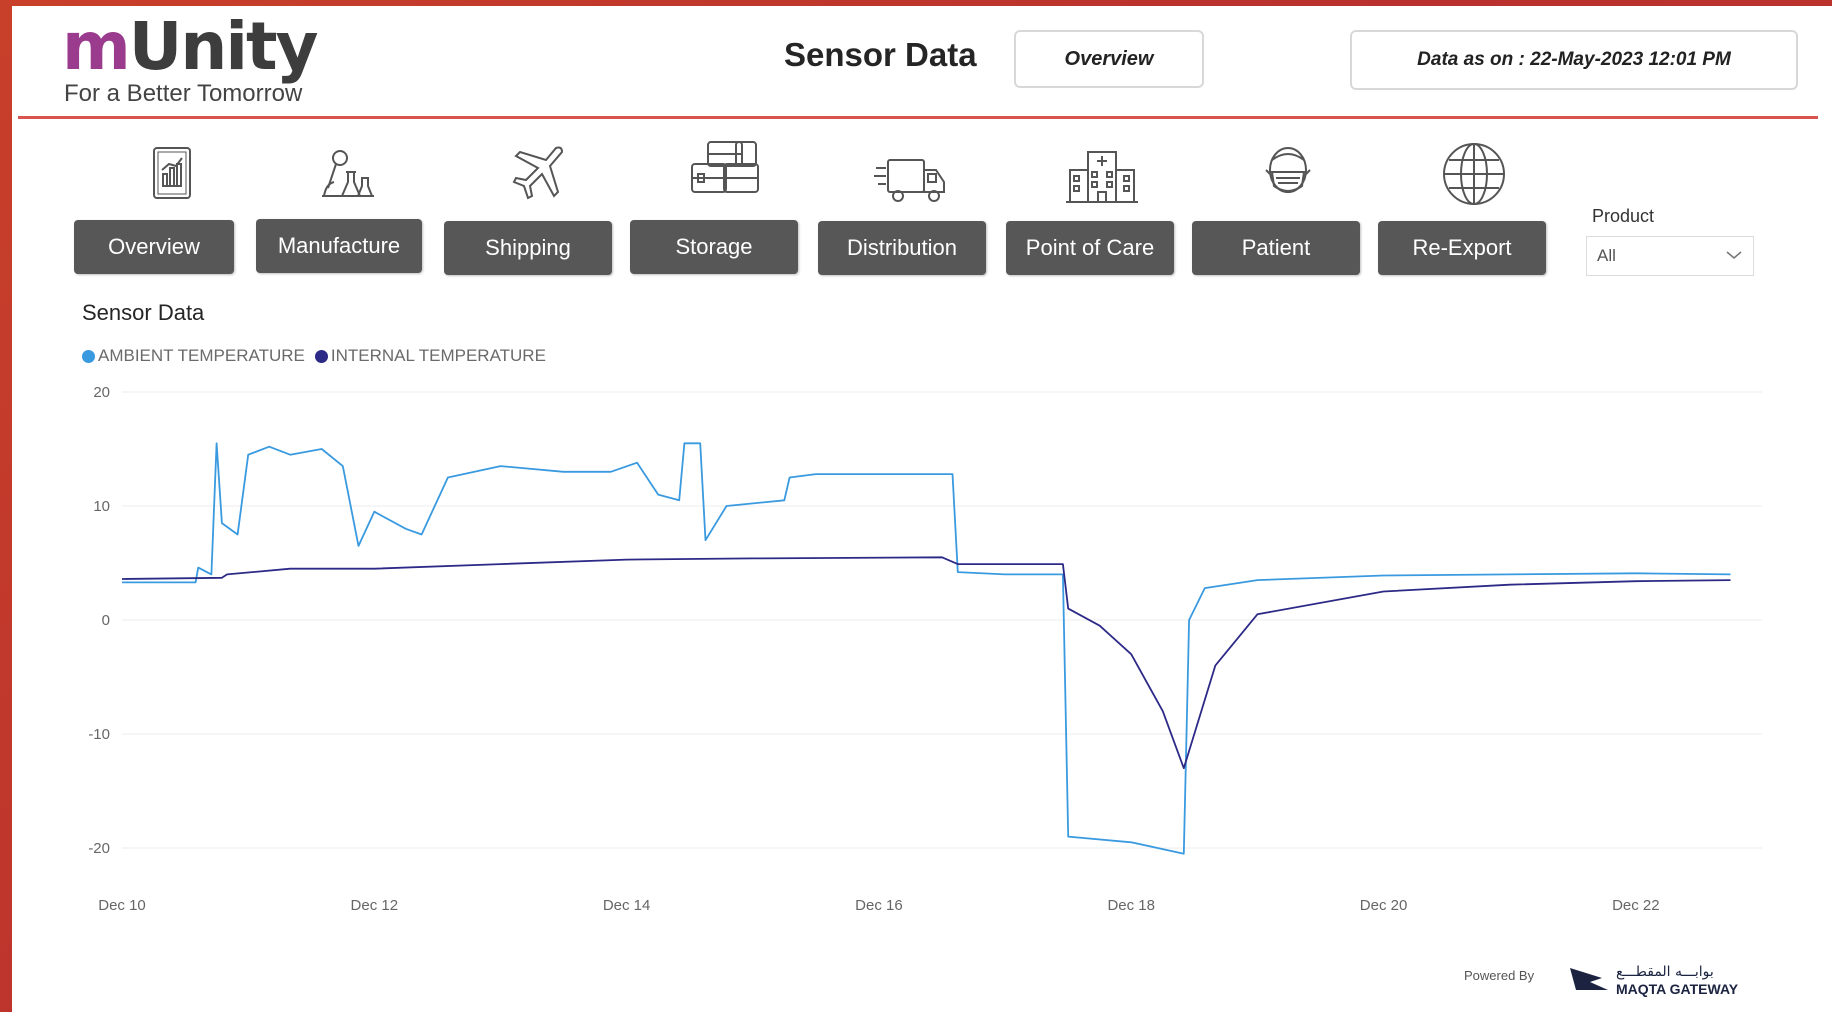 The image size is (1832, 1012). I want to click on data-as-on-label: Data as on : 22-May-2023 12:01 PM, so click(1574, 60).